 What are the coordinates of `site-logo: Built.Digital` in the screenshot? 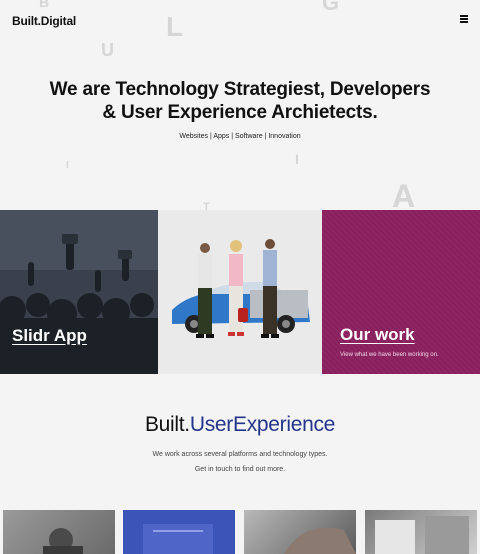 It's located at (44, 21).